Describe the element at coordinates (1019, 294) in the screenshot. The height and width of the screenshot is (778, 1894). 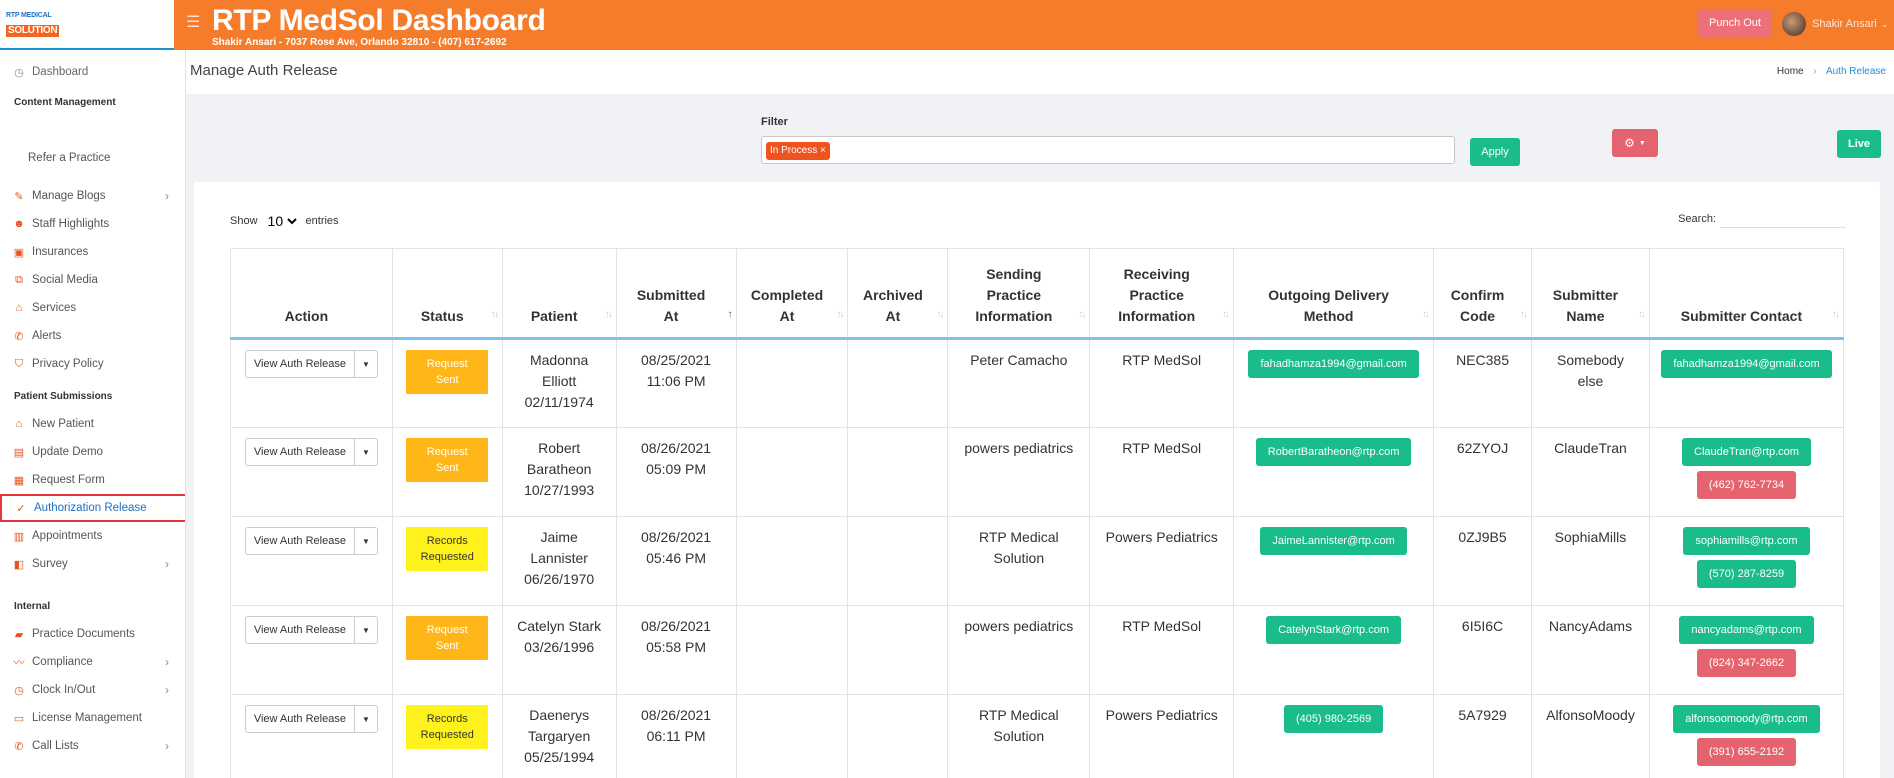
I see `col-sending-practice: Sending Practice Information ↑↓` at that location.